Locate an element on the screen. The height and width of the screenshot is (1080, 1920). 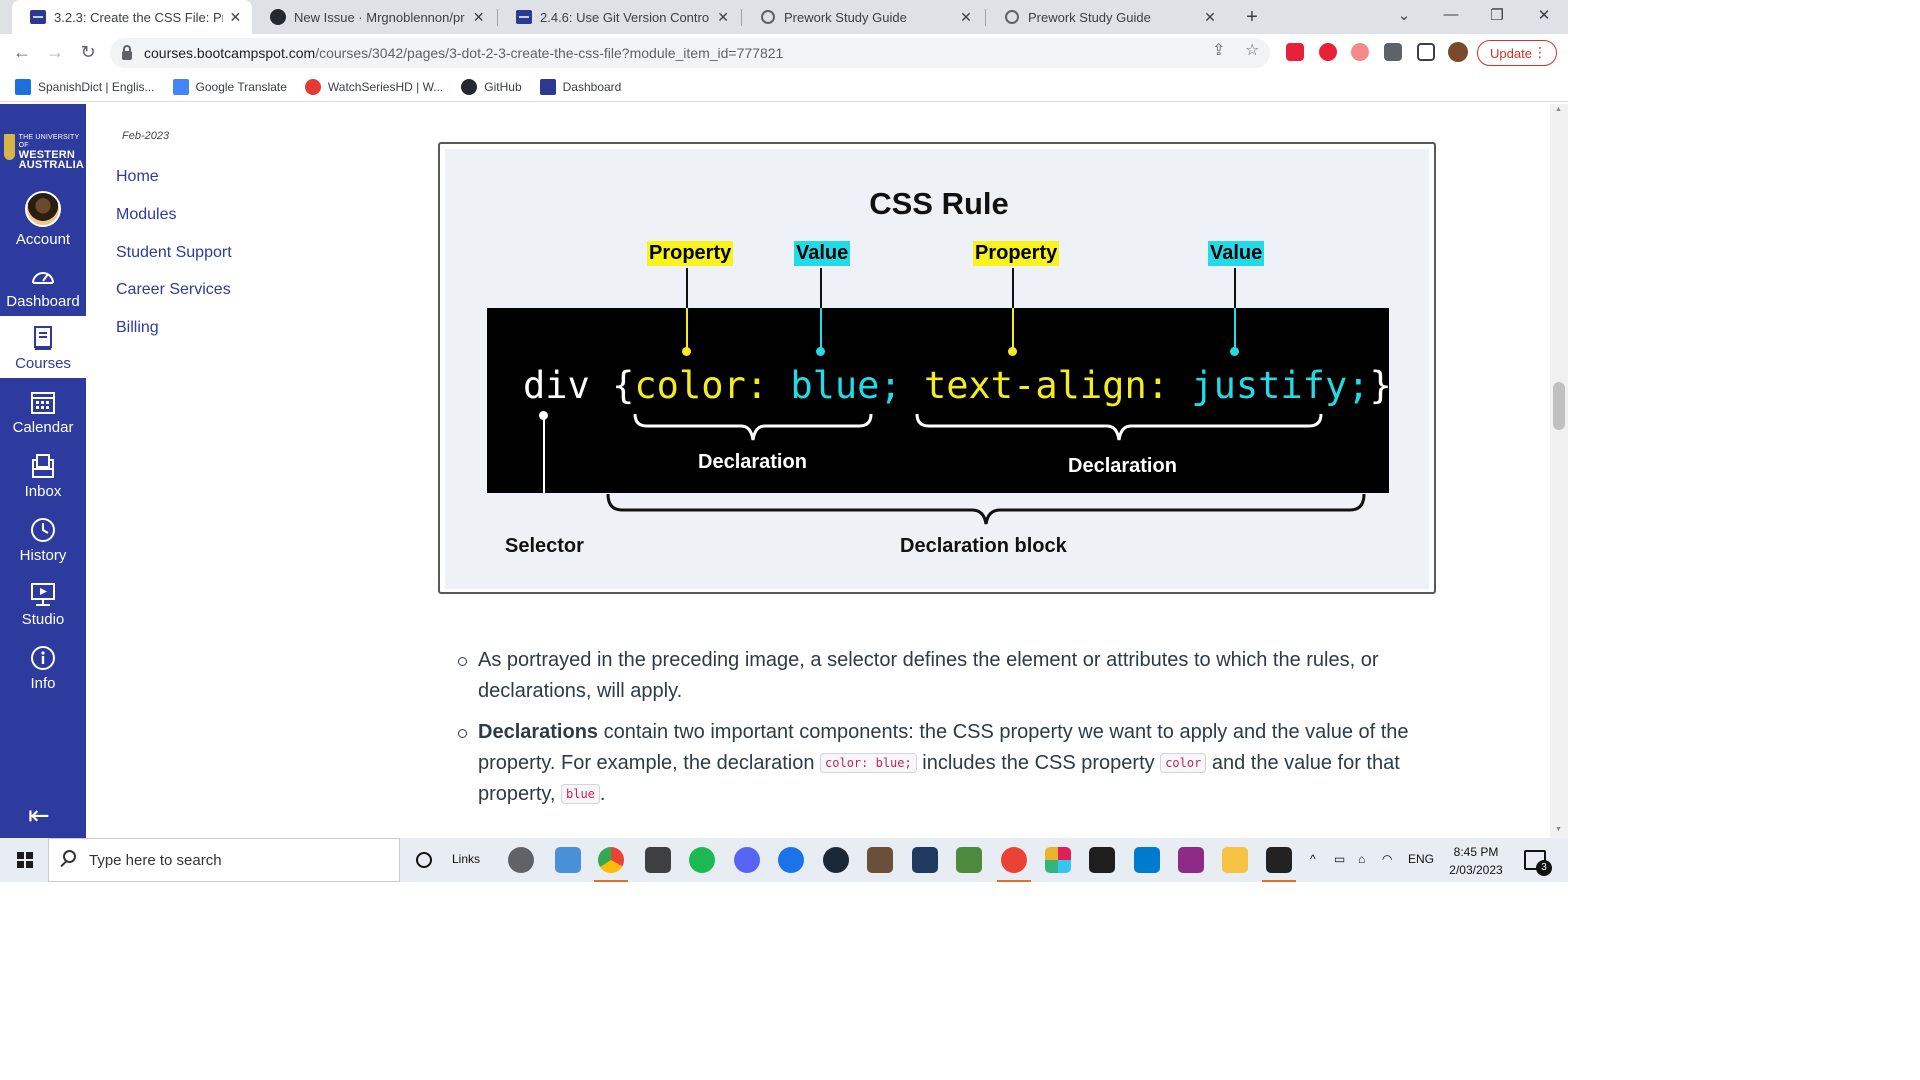
diagram-title: CSS Rule is located at coordinates (939, 203).